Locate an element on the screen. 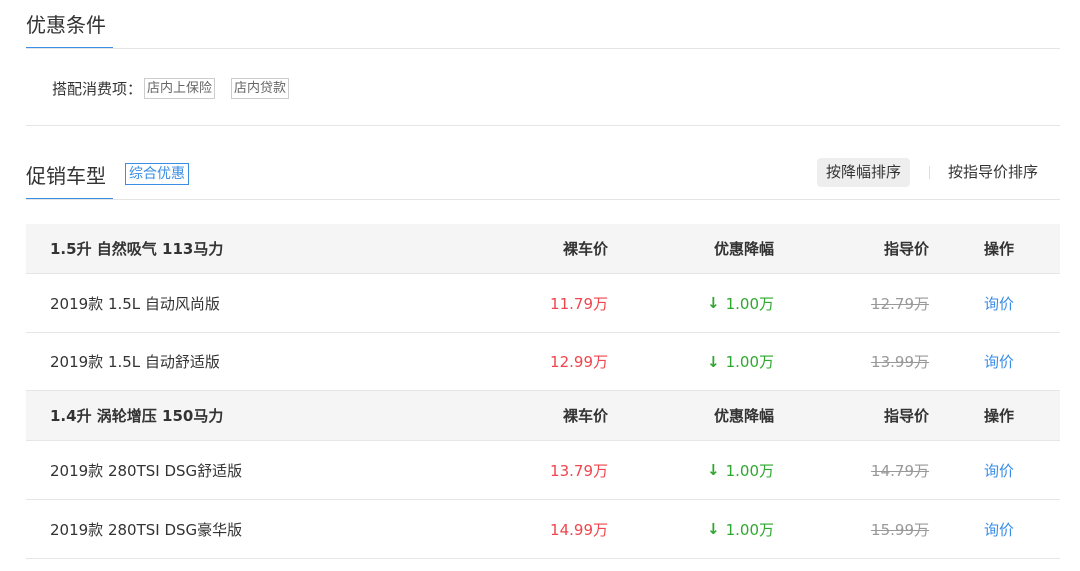  engine-spec: 1.5升 自然吸气 113马力 is located at coordinates (137, 249).